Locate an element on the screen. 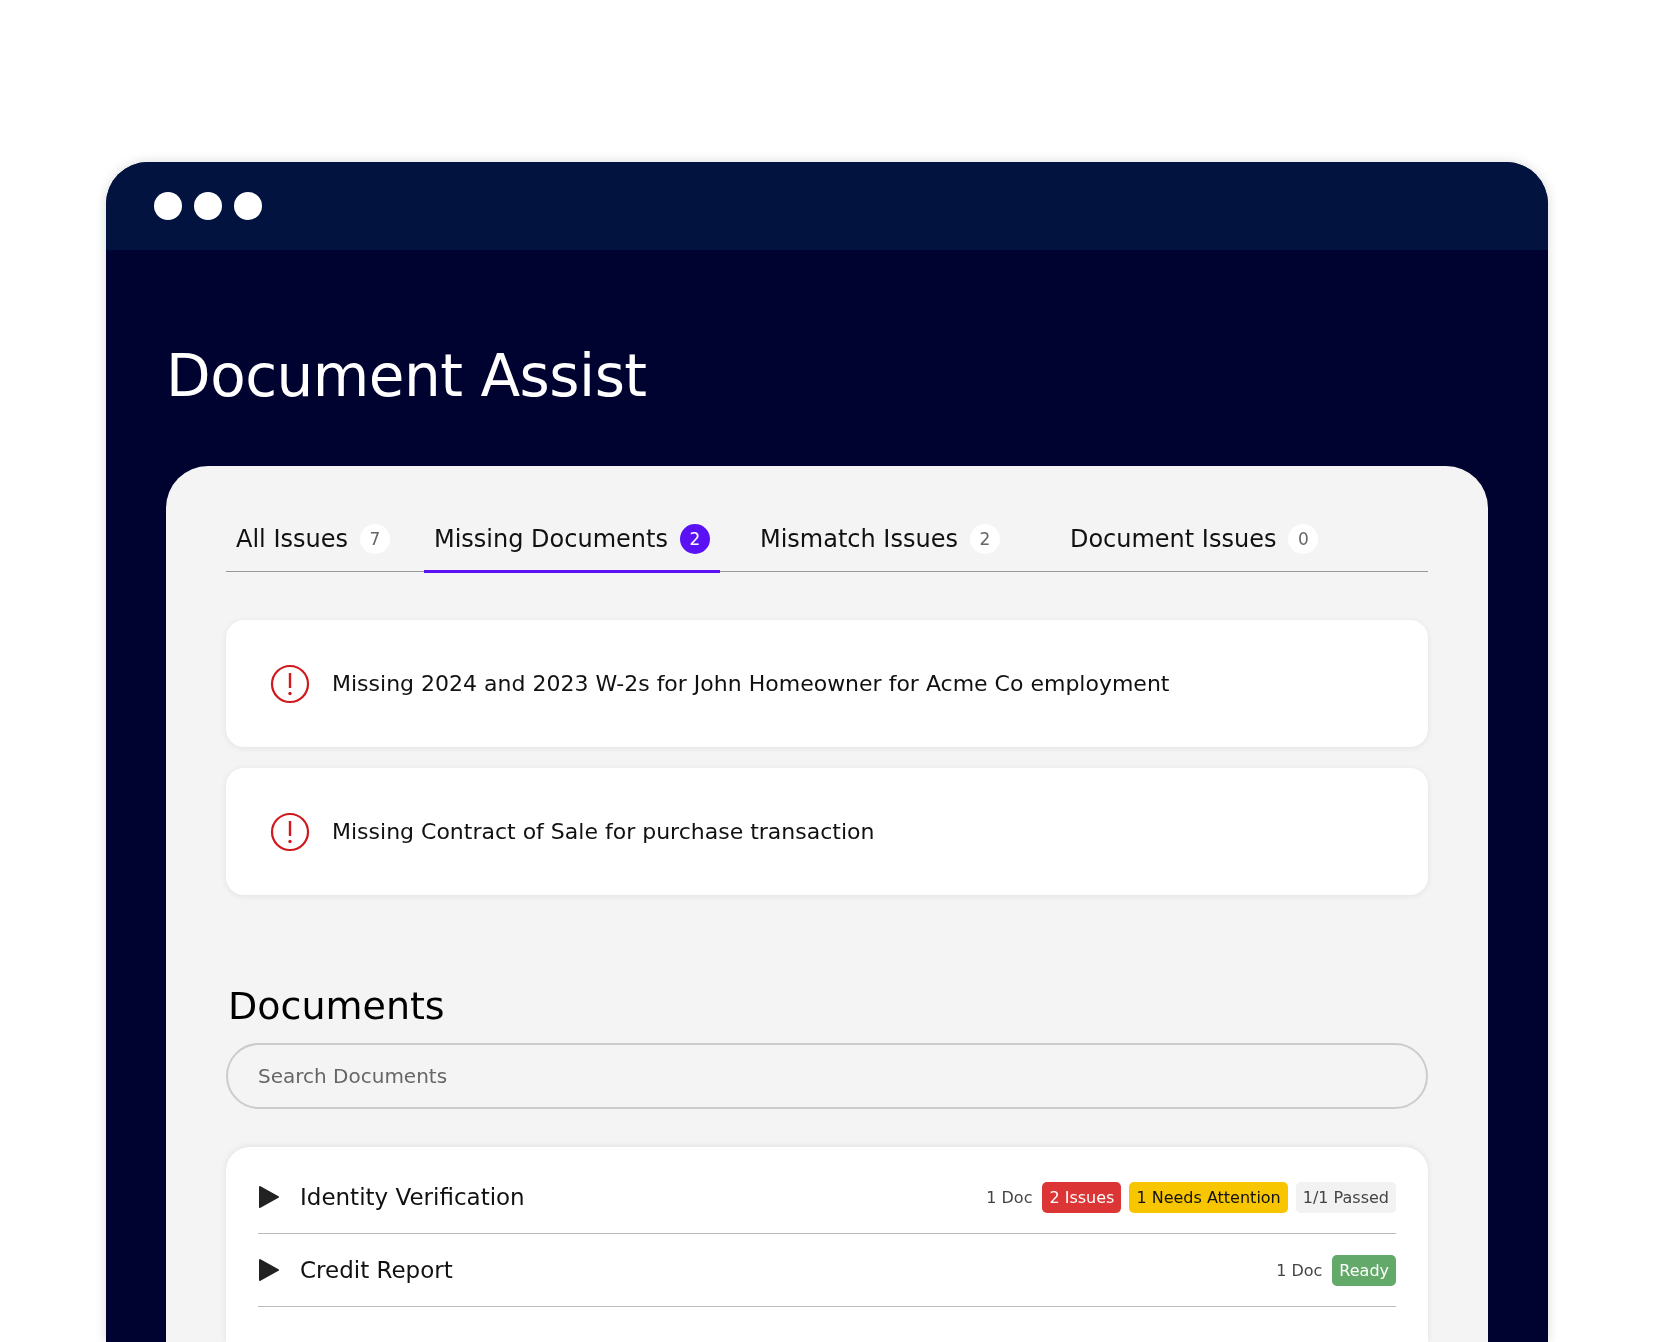 This screenshot has height=1342, width=1654. tab: Document Issues 0 is located at coordinates (1194, 541).